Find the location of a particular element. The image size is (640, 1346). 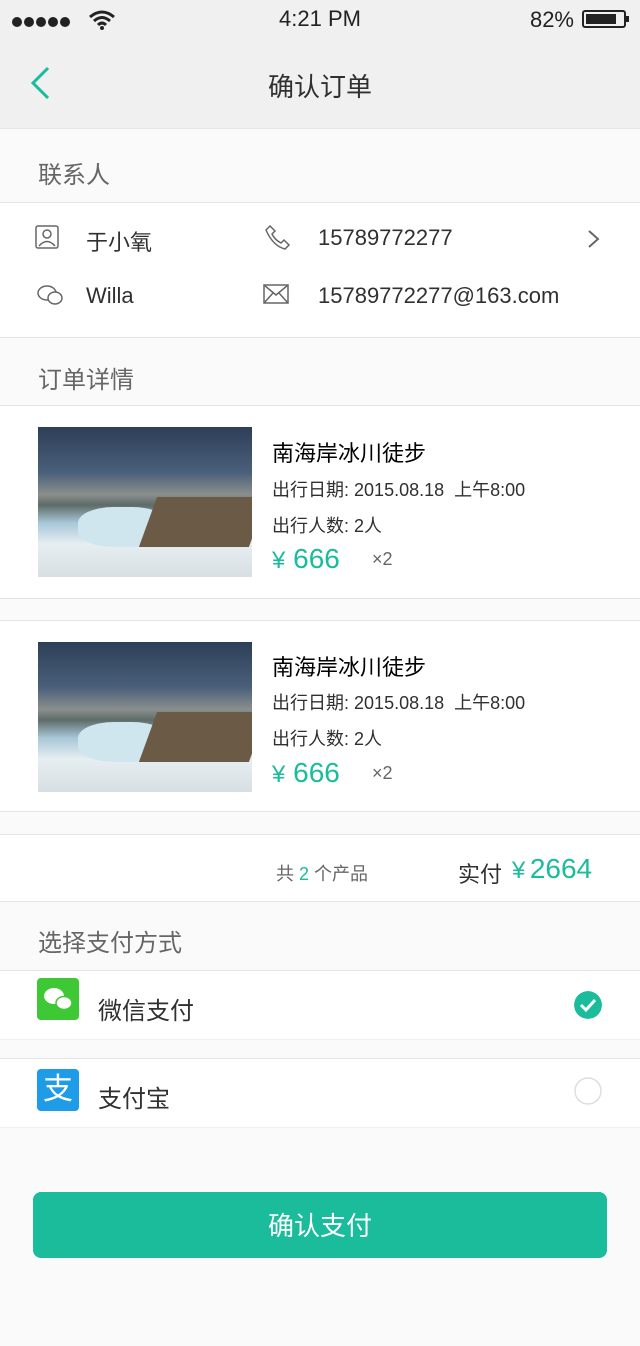

contact-phone: 15789772277 is located at coordinates (385, 237).